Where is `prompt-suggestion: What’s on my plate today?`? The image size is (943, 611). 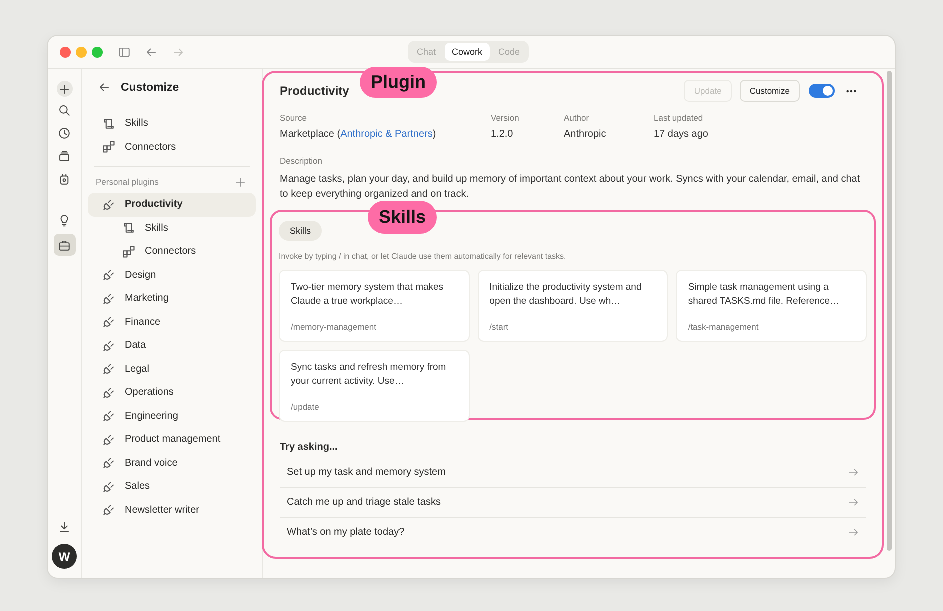
prompt-suggestion: What’s on my plate today? is located at coordinates (573, 532).